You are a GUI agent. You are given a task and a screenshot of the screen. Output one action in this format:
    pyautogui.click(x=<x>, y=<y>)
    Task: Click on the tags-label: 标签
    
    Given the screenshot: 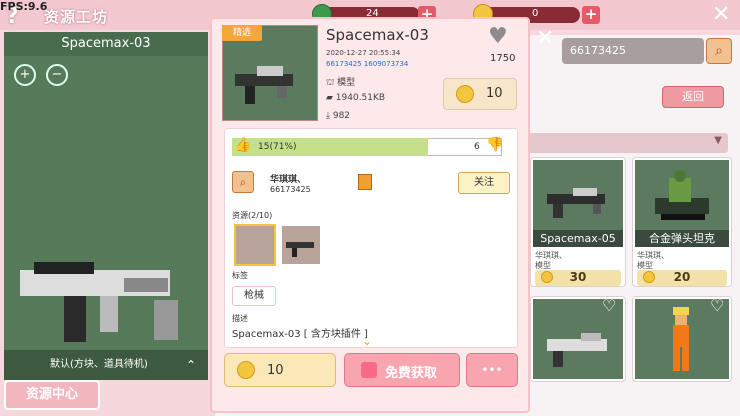 What is the action you would take?
    pyautogui.click(x=240, y=275)
    